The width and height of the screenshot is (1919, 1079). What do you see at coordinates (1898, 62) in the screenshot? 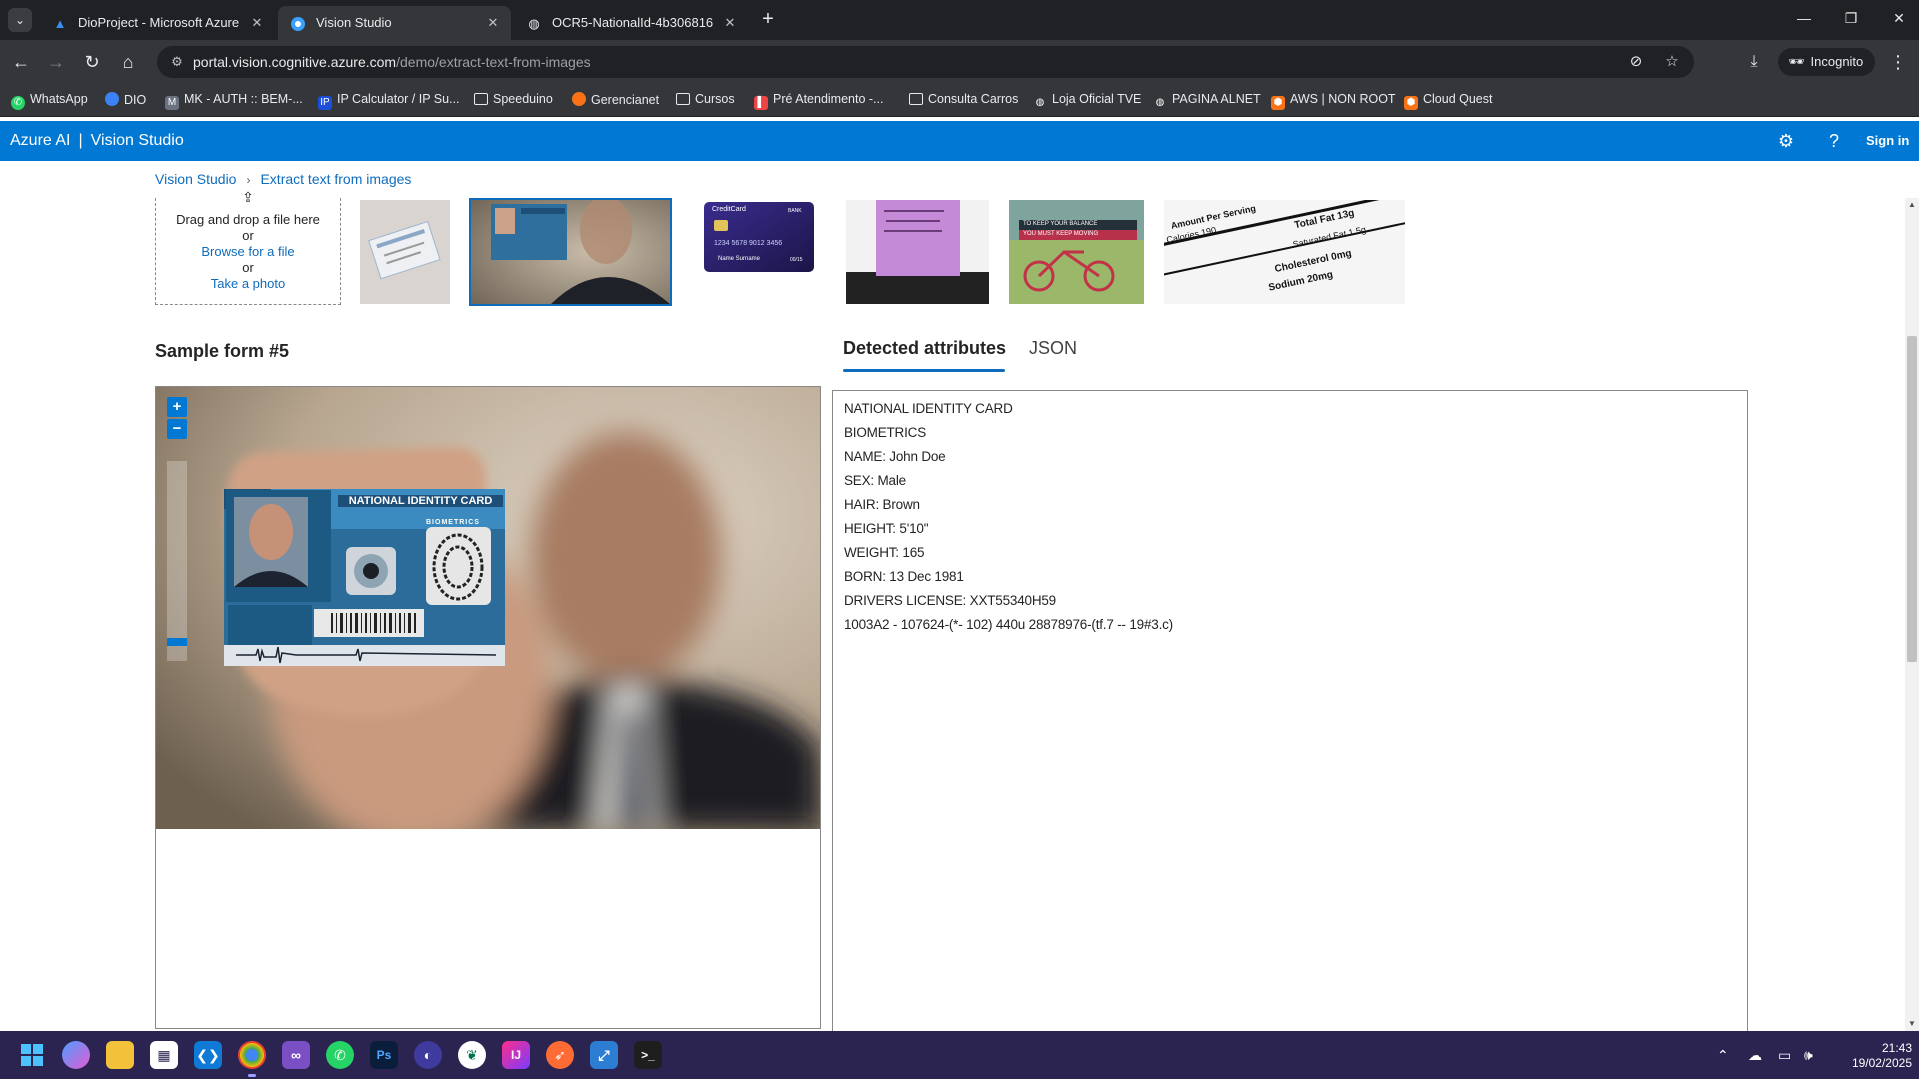
I see `browser-menu-button: ⋮` at bounding box center [1898, 62].